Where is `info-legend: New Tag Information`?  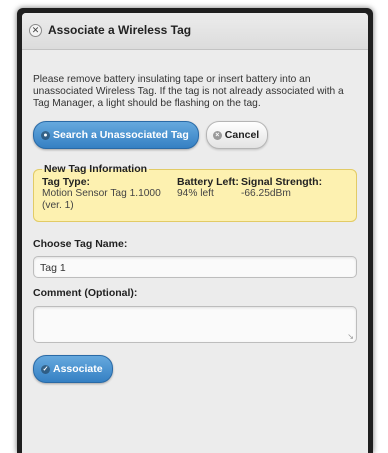
info-legend: New Tag Information is located at coordinates (96, 169).